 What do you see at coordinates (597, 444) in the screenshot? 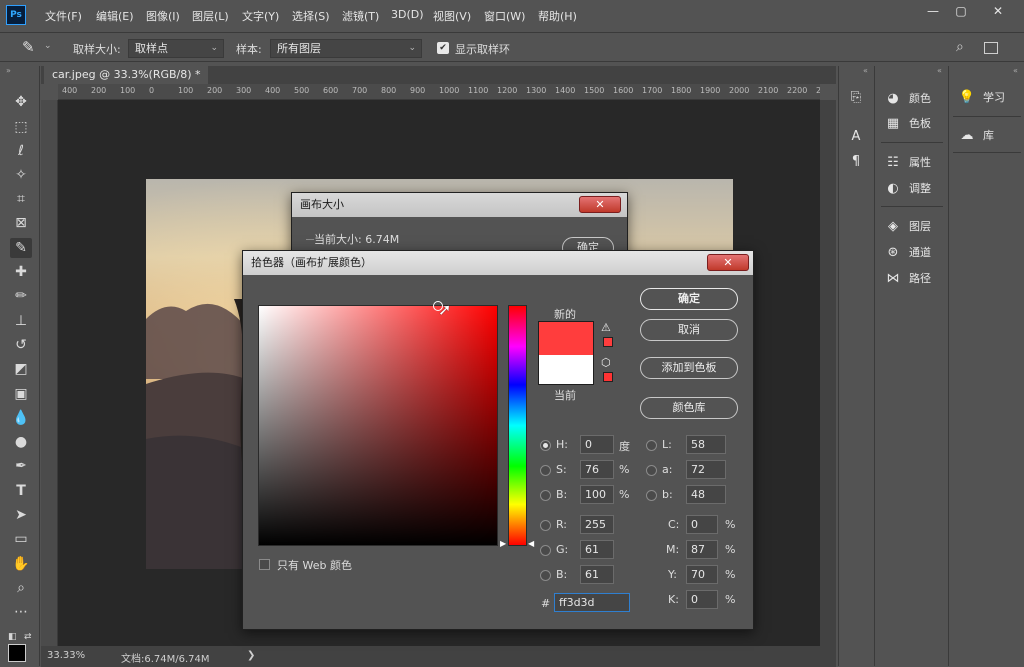
I see `h-field: 0` at bounding box center [597, 444].